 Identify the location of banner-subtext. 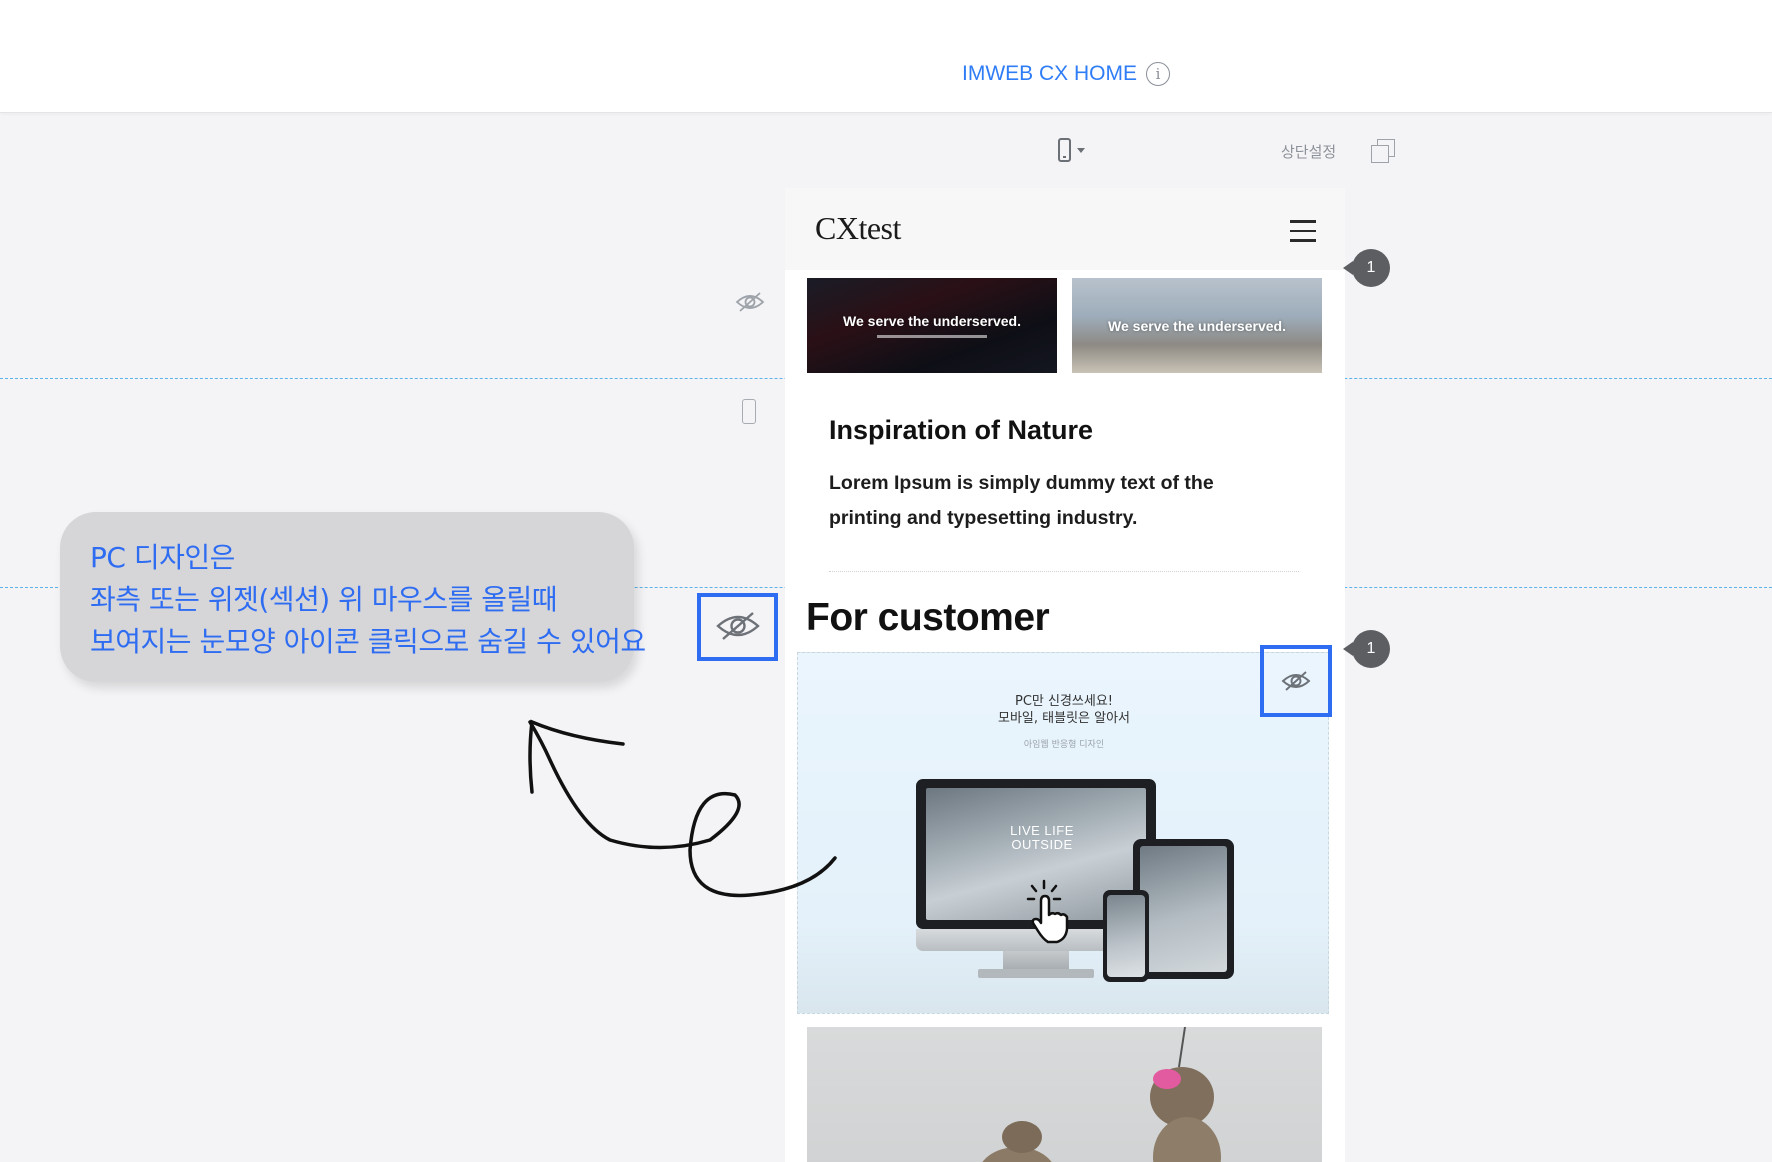
(932, 336).